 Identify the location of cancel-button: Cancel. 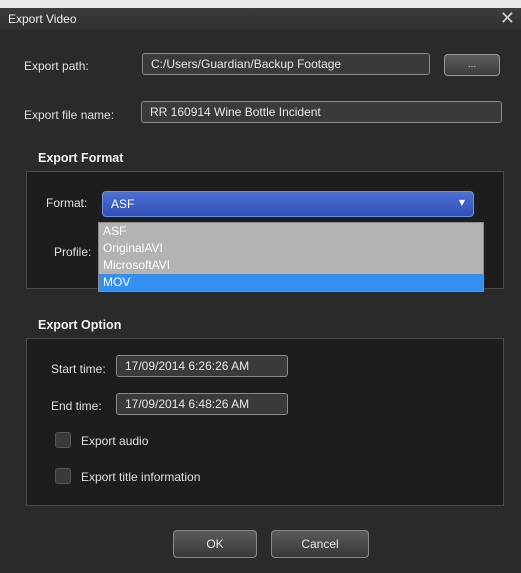
(320, 544).